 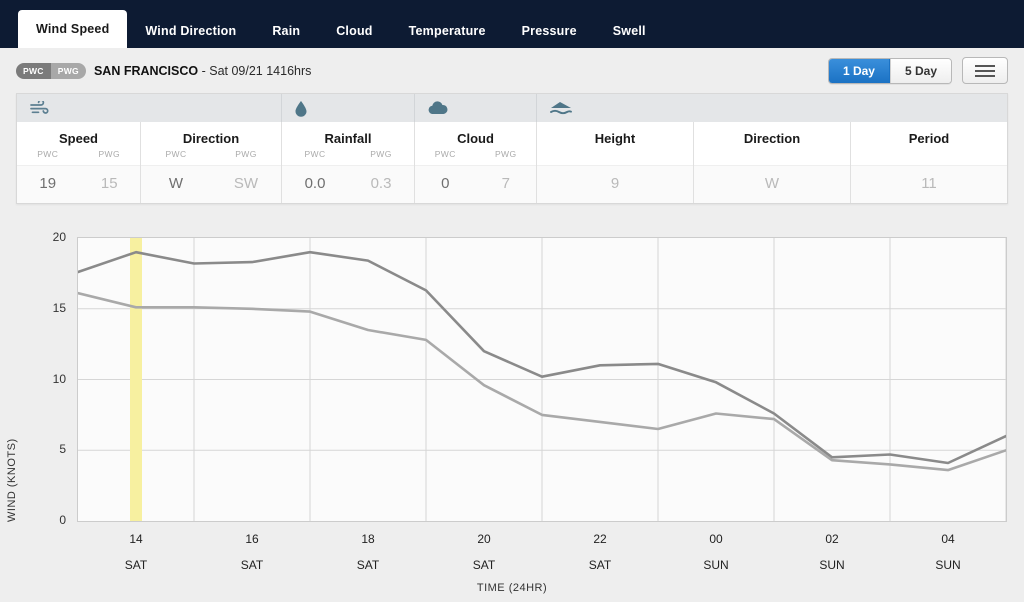 I want to click on x-tick-00-SUN: 00 SUN, so click(x=716, y=552).